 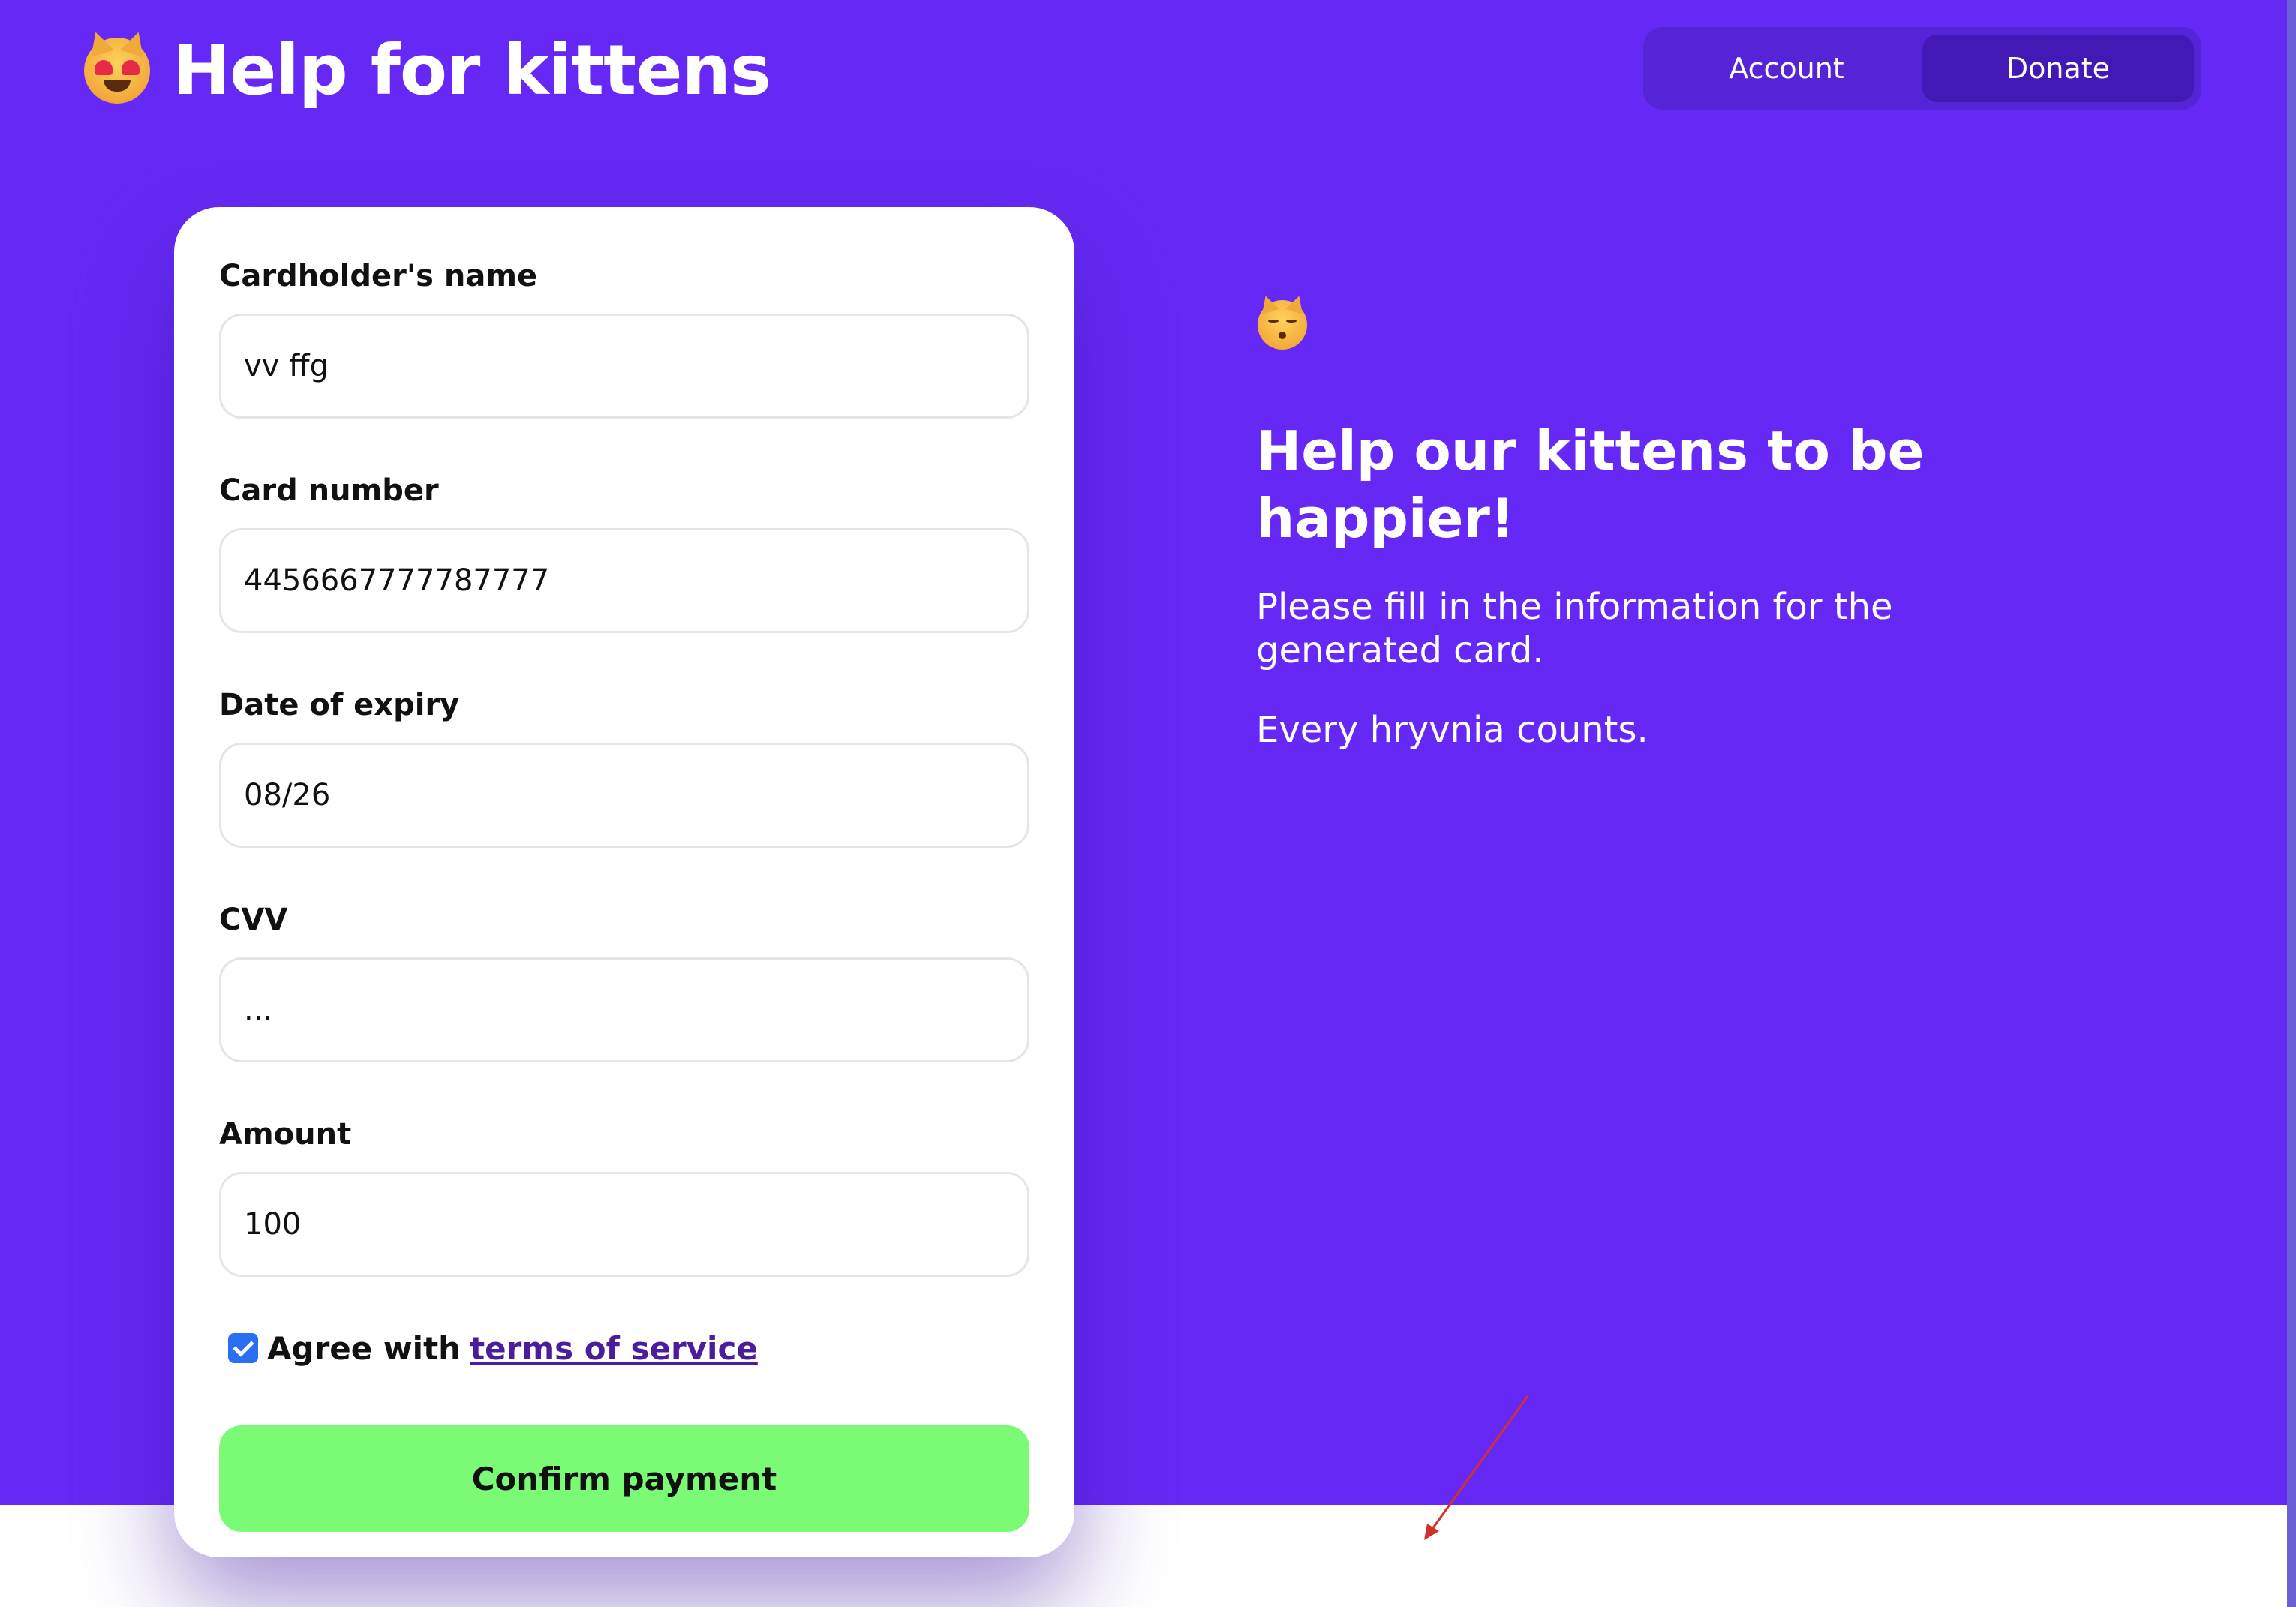 I want to click on closed-eye-left, so click(x=1273, y=321).